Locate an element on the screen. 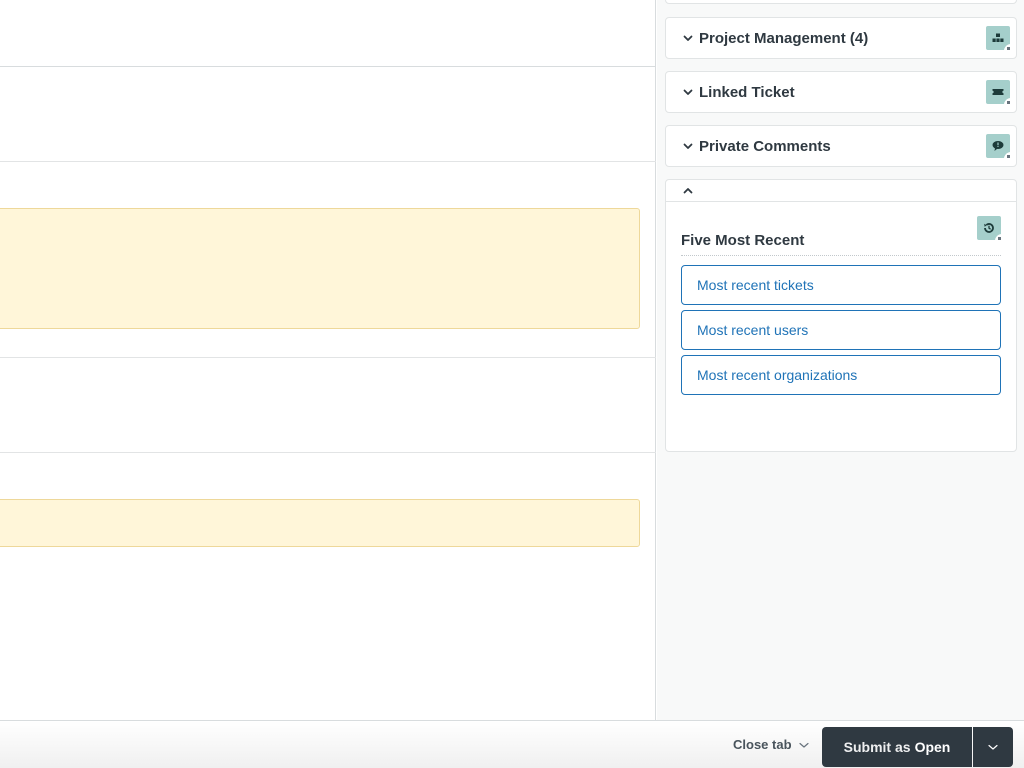 The width and height of the screenshot is (1024, 768). submit-button: Submit as Open is located at coordinates (897, 747).